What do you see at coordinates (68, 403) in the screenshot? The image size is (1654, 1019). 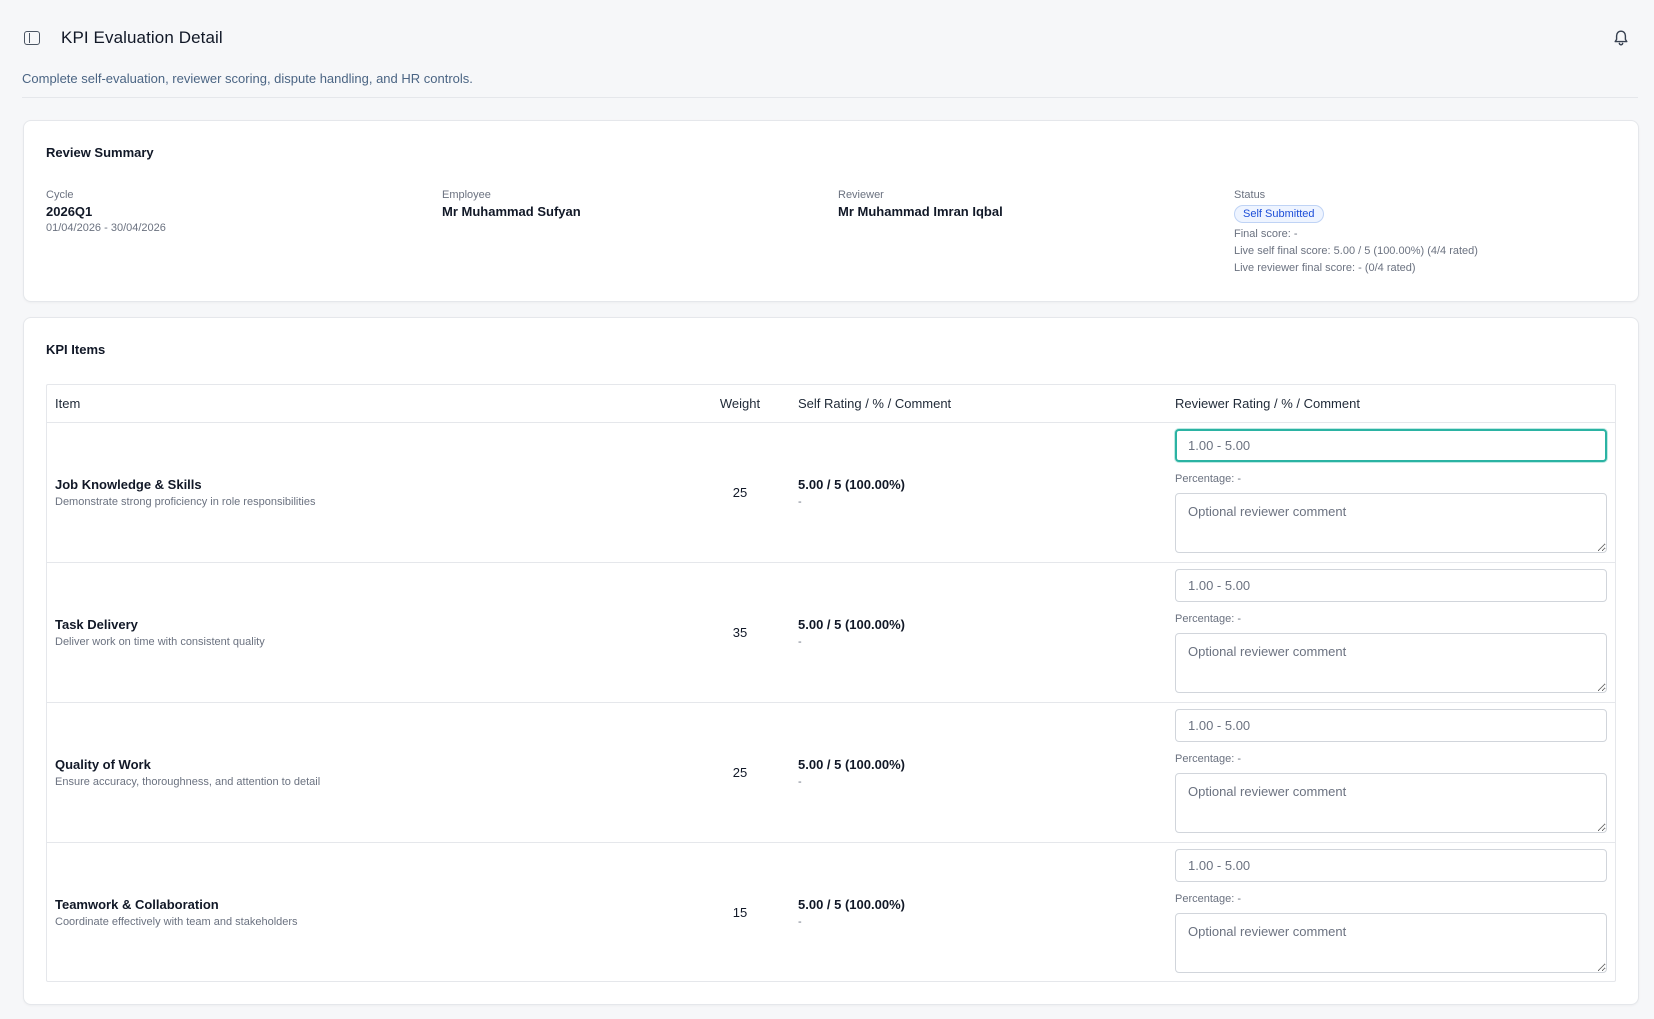 I see `column-header-item: Item` at bounding box center [68, 403].